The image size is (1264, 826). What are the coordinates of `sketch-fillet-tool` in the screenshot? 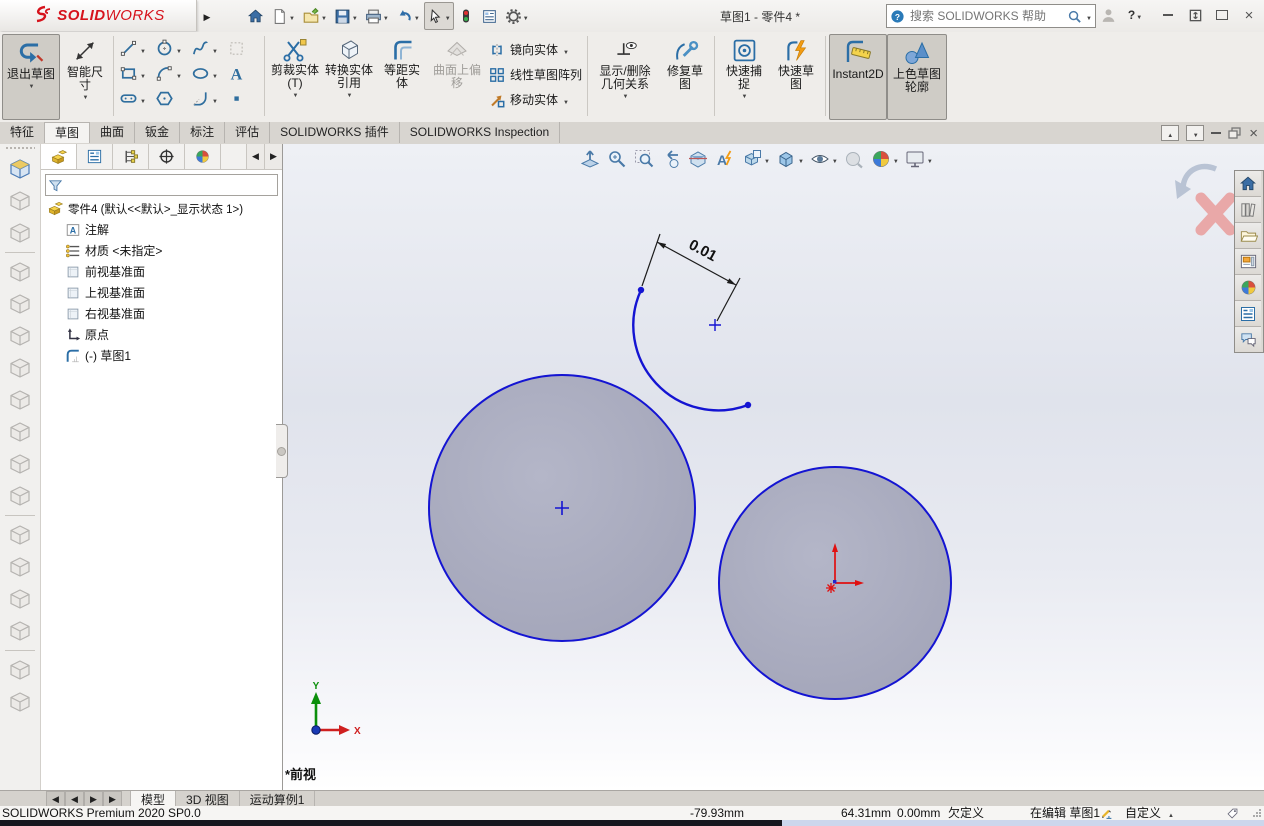 It's located at (207, 98).